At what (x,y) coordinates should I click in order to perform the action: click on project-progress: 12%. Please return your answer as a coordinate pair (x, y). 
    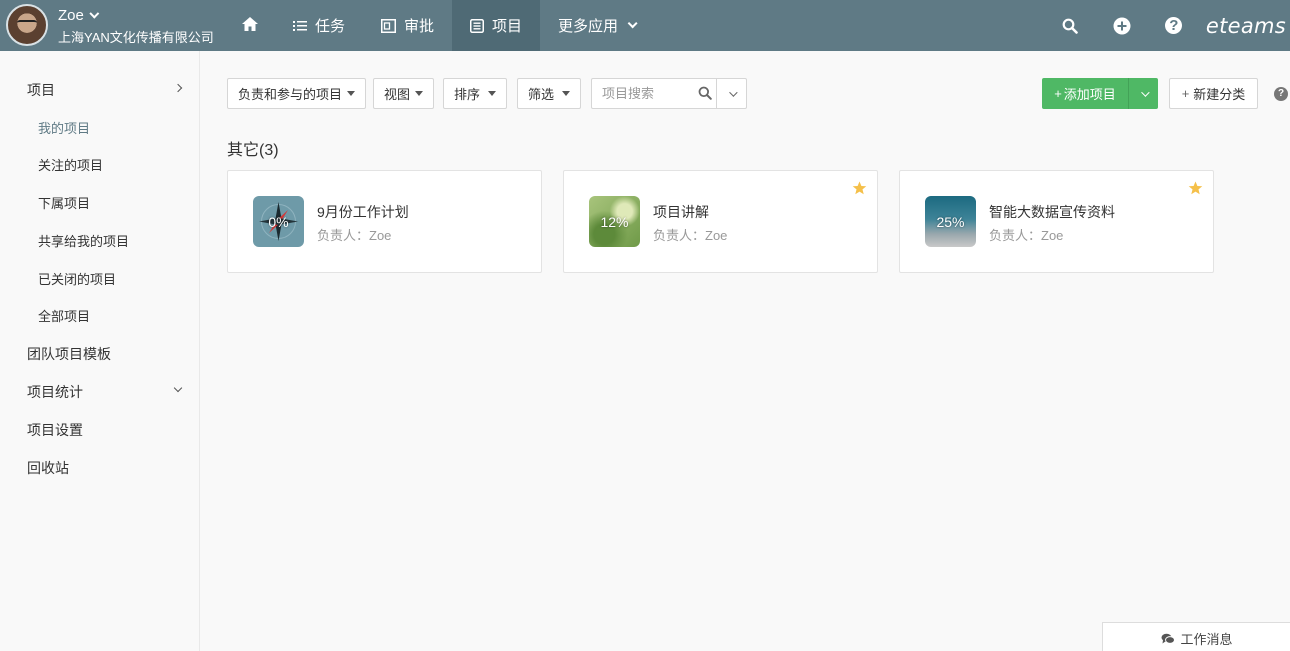
    Looking at the image, I should click on (614, 221).